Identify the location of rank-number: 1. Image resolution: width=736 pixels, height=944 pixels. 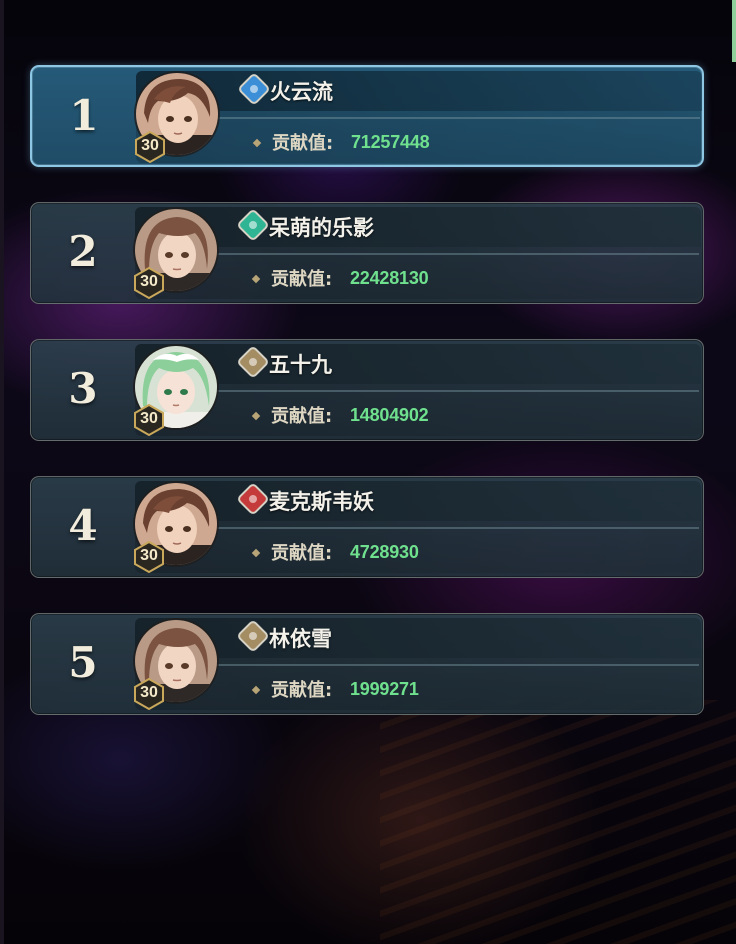
(84, 115).